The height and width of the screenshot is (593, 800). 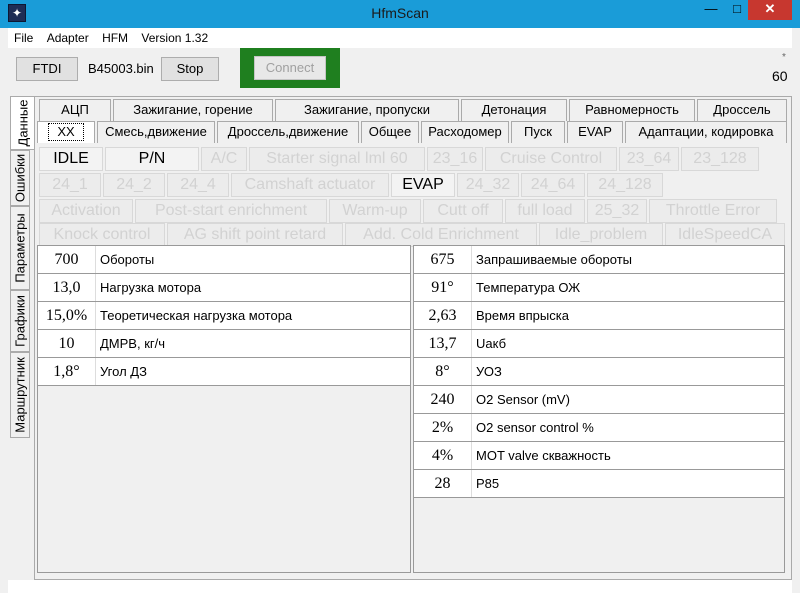 I want to click on flag-24-64: 24_64, so click(x=553, y=185).